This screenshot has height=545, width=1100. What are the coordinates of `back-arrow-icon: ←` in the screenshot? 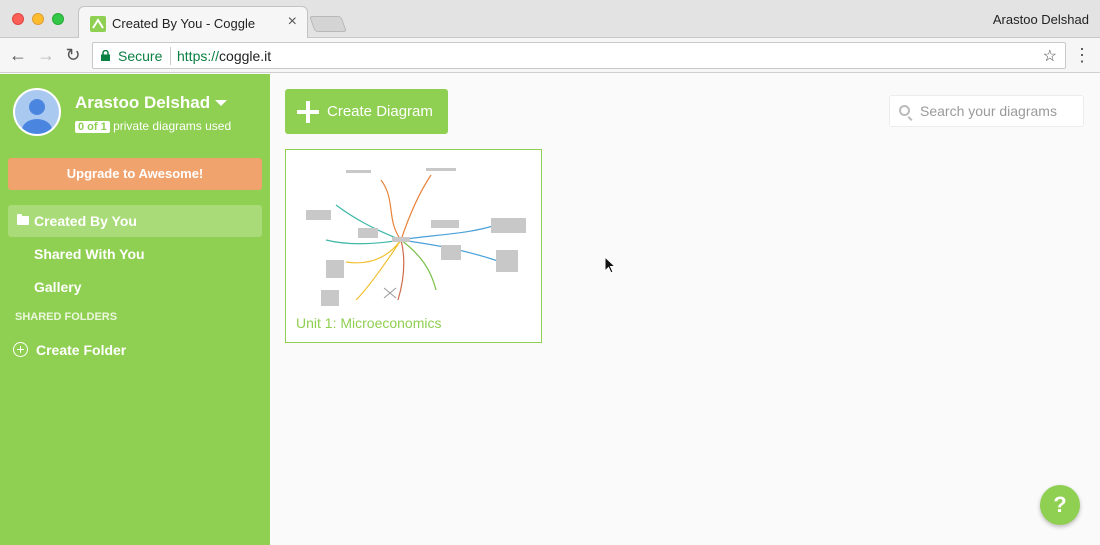 It's located at (18, 55).